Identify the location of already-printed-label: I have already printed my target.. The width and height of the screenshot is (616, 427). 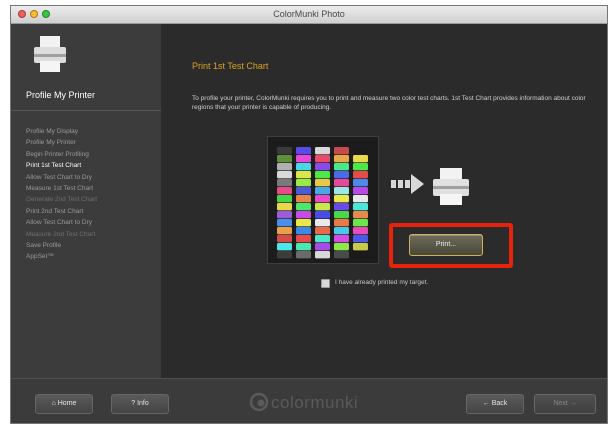
(382, 282).